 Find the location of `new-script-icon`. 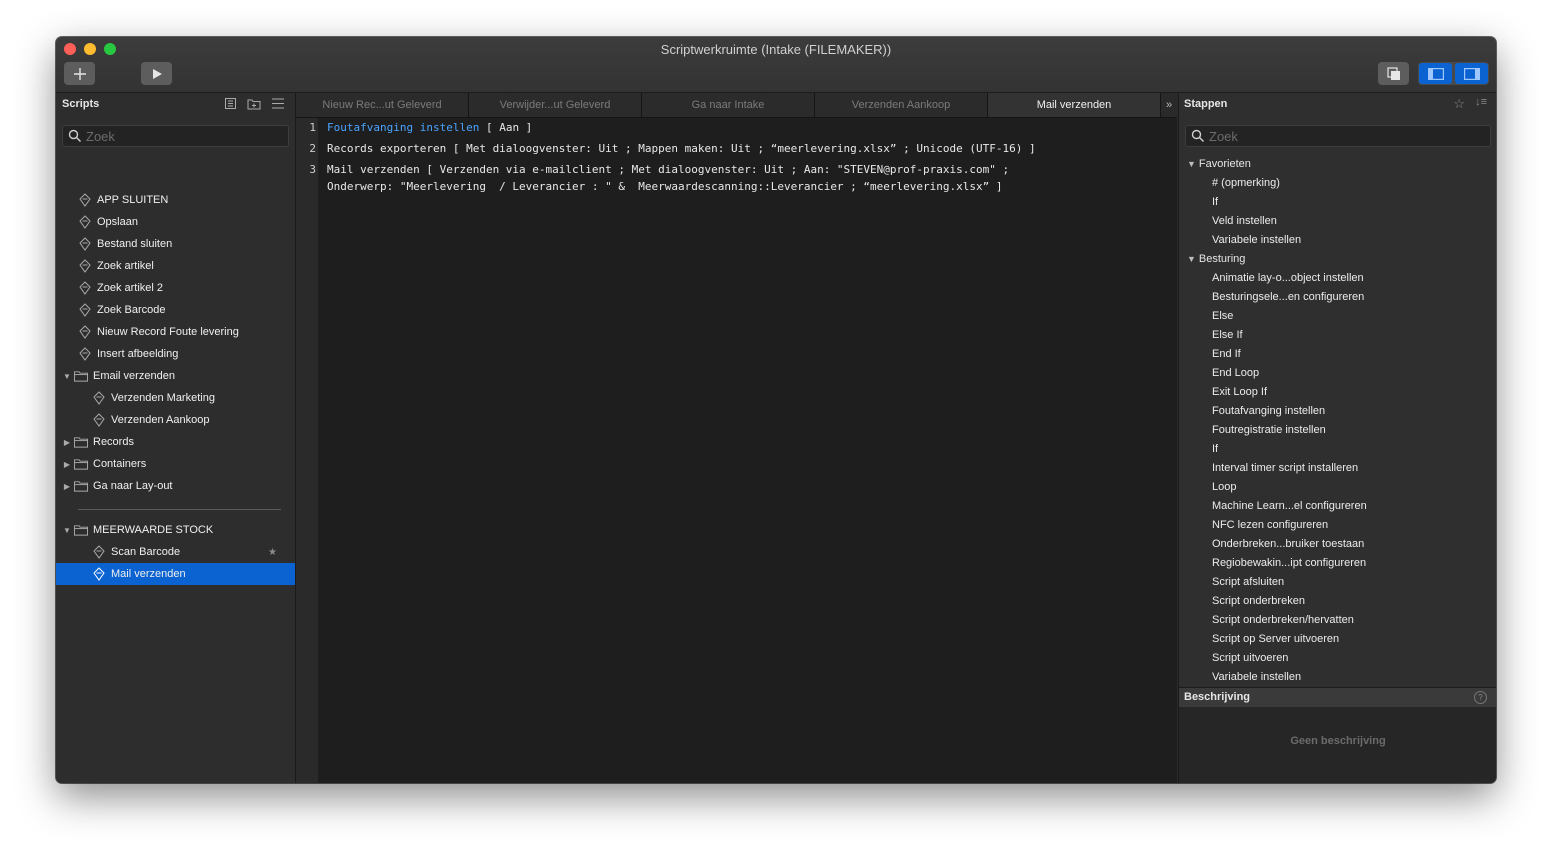

new-script-icon is located at coordinates (230, 103).